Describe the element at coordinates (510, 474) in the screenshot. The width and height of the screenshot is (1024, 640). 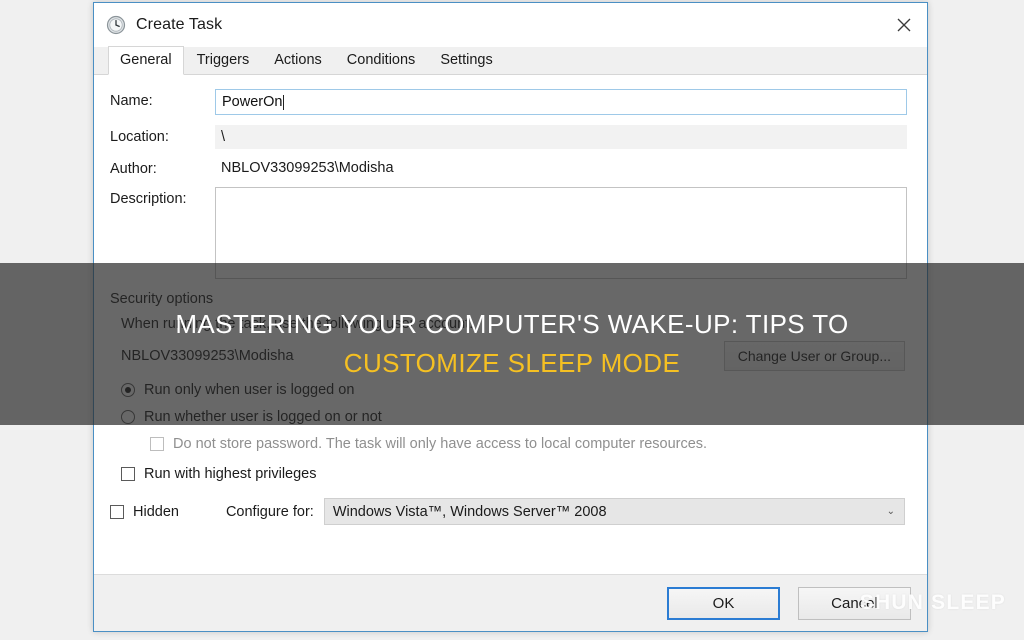
I see `highest-privileges-row: Run with highest privileges` at that location.